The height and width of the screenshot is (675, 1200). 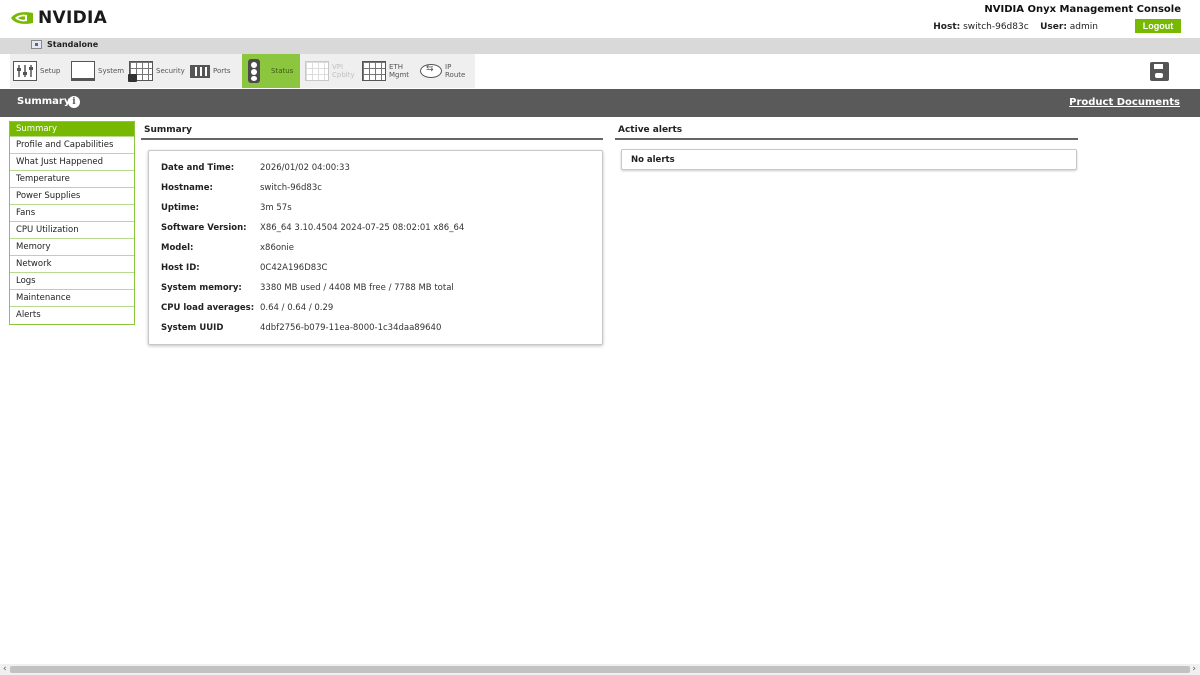 What do you see at coordinates (291, 188) in the screenshot?
I see `row-value: switch-96d83c` at bounding box center [291, 188].